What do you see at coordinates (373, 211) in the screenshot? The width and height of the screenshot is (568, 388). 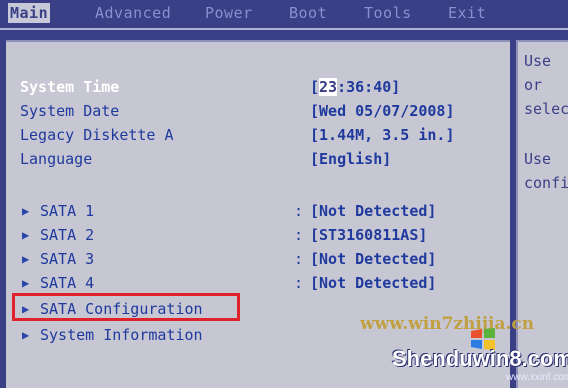 I see `sata-1-value: [Not Detected]` at bounding box center [373, 211].